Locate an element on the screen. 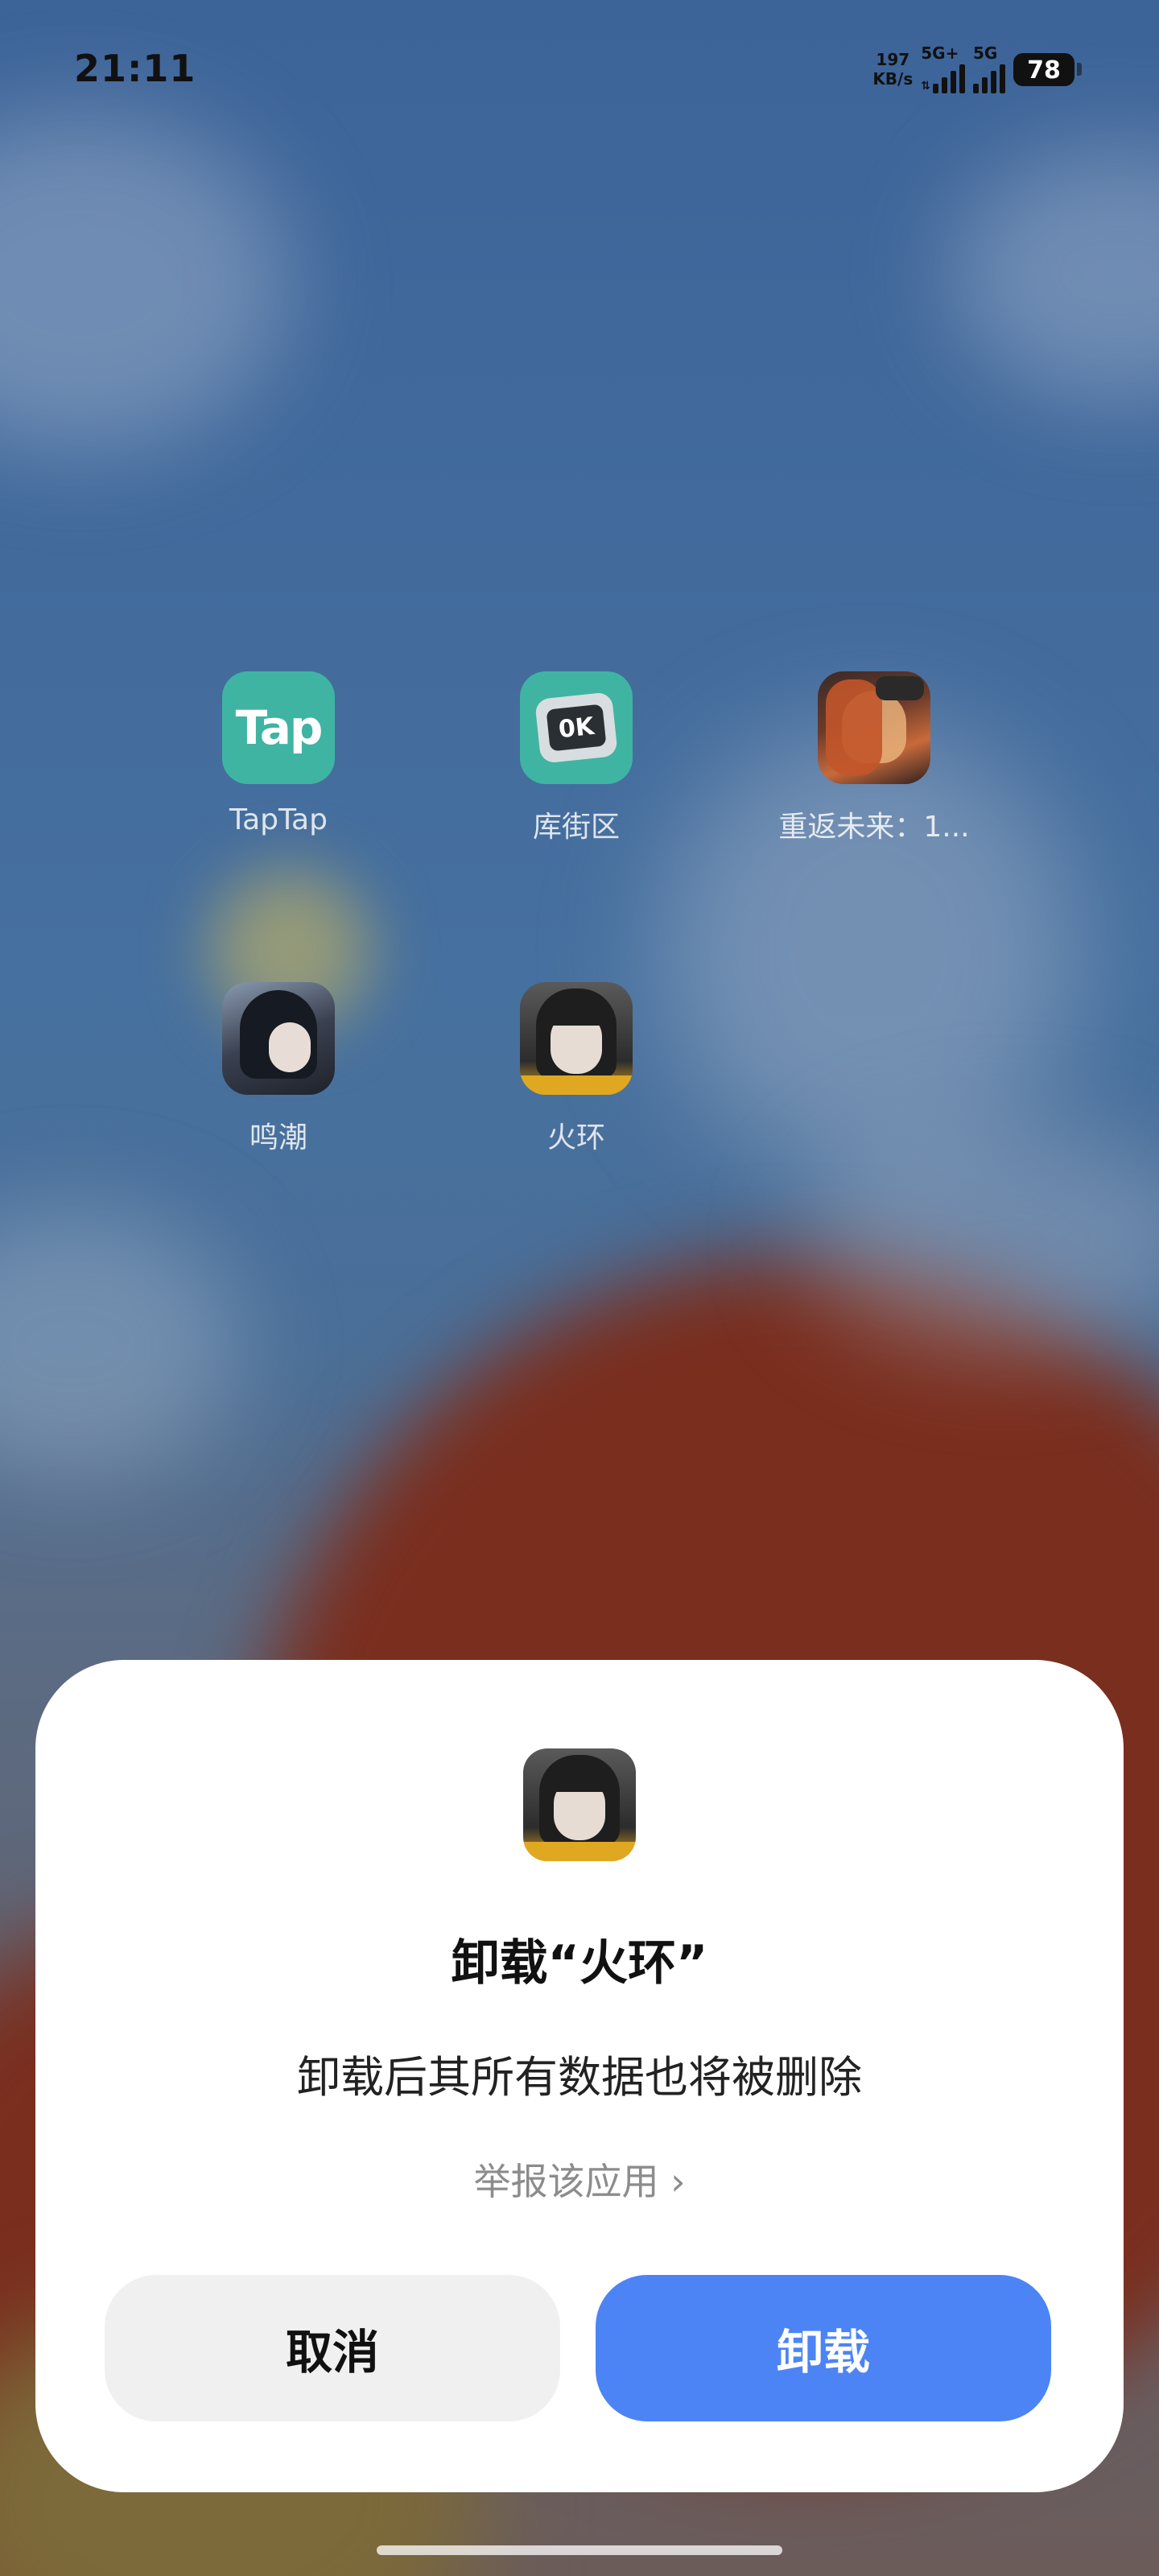 The width and height of the screenshot is (1159, 2576). status-icons: 197 KB/s 5G+ ⇅ 5G 78 is located at coordinates (977, 69).